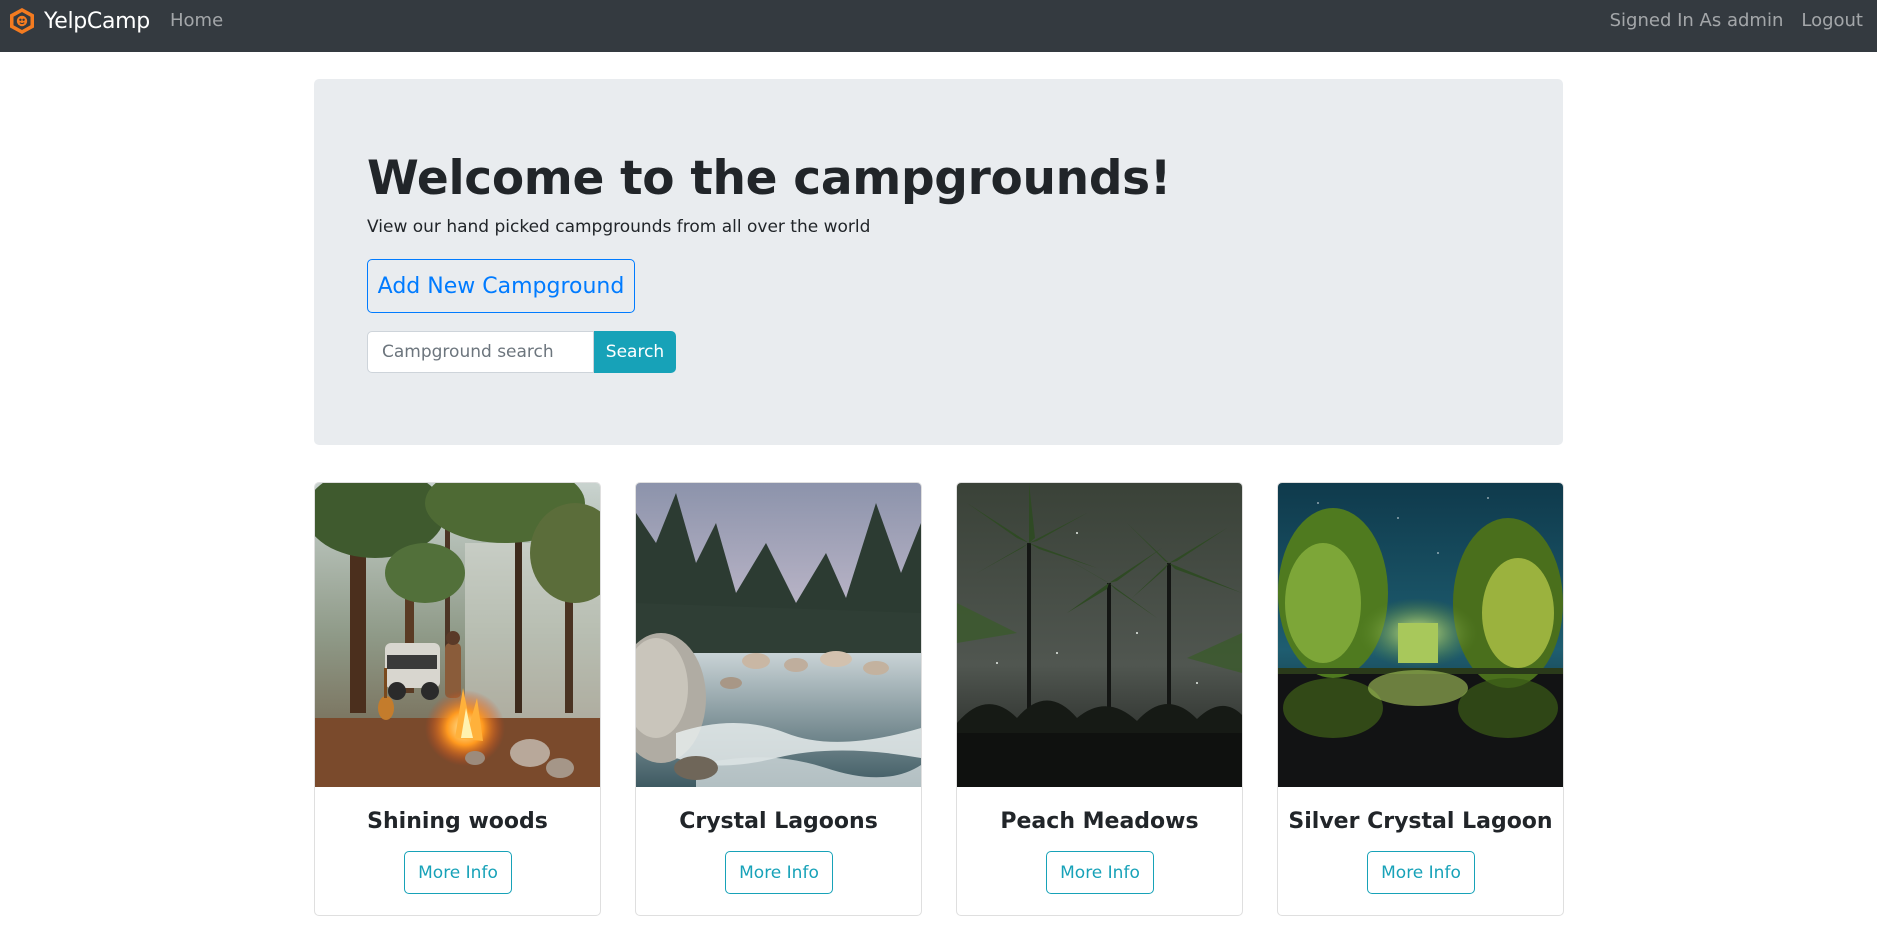 This screenshot has width=1877, height=934. I want to click on signed-in-link: Signed In As admin, so click(1697, 20).